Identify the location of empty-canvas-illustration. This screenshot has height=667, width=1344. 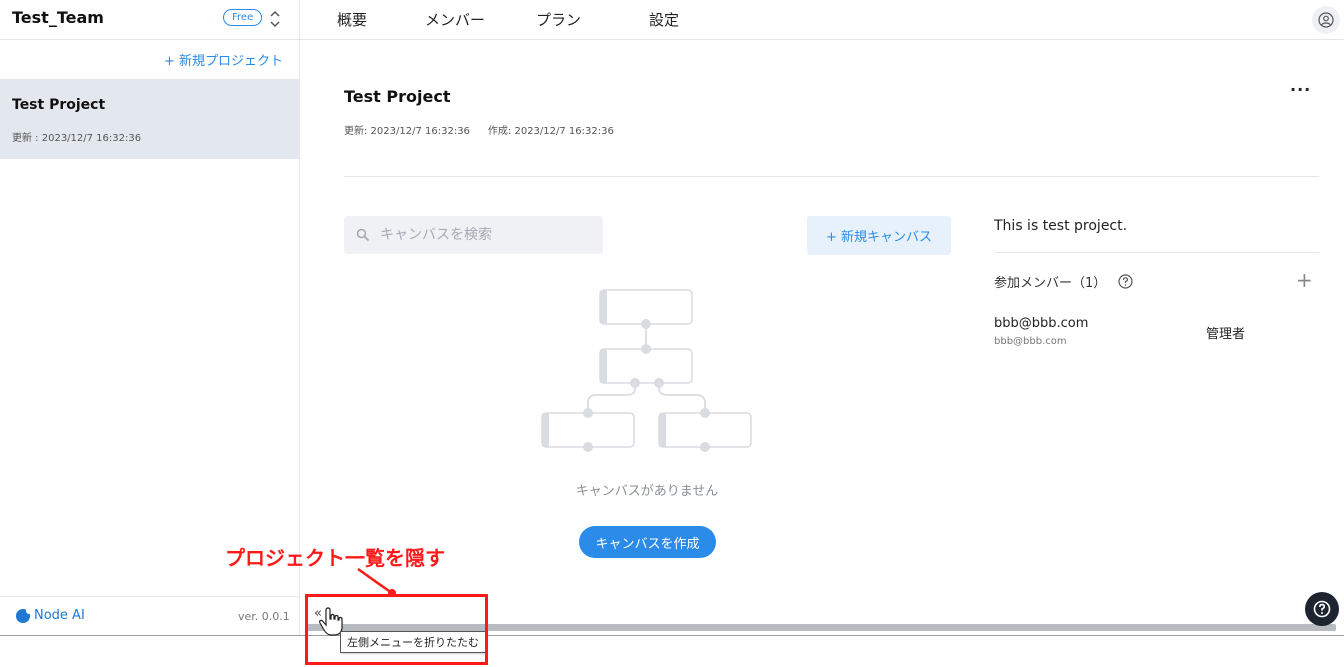
(646, 370).